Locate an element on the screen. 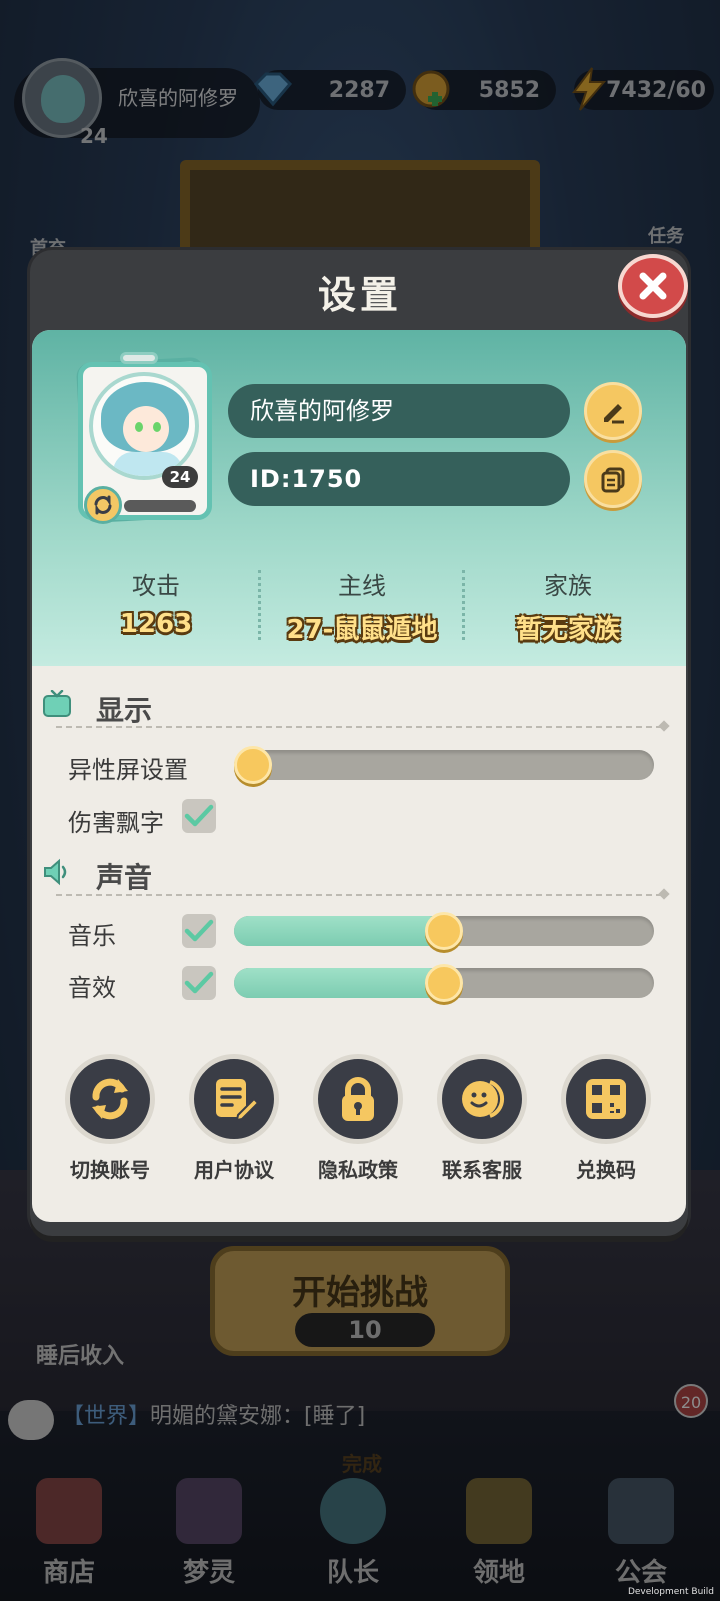 The image size is (720, 1601). close-icon is located at coordinates (653, 286).